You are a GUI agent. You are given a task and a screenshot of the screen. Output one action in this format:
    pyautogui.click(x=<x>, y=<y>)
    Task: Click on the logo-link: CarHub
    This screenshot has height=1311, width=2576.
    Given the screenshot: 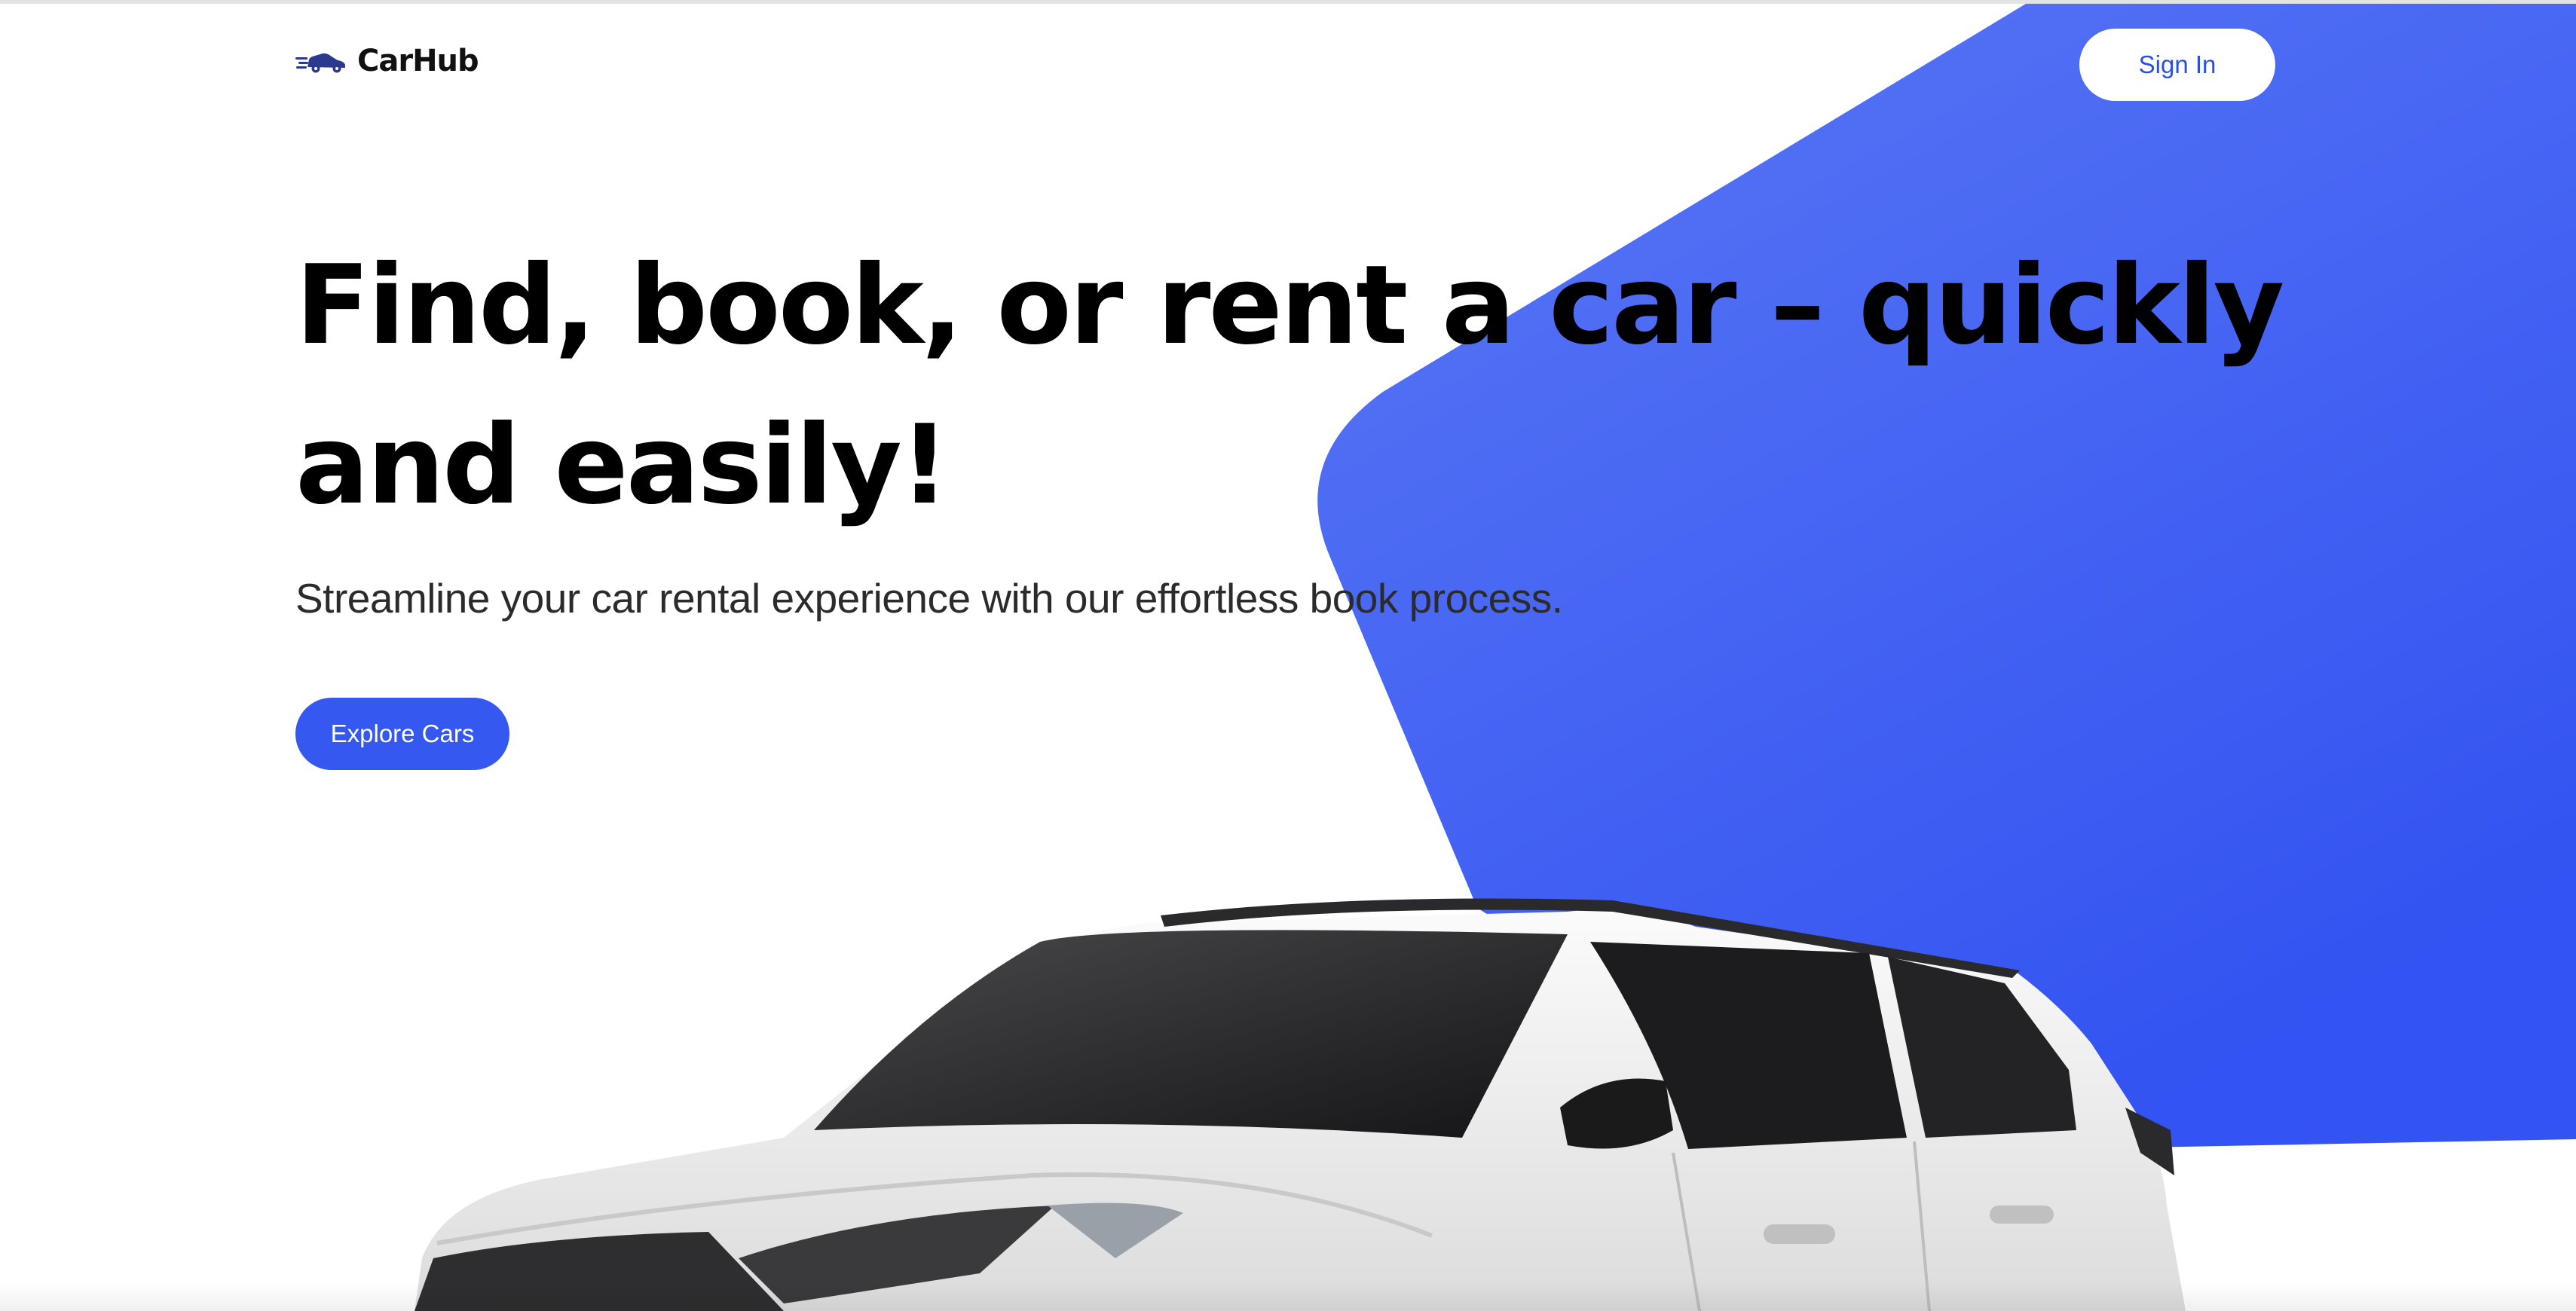 What is the action you would take?
    pyautogui.click(x=387, y=61)
    